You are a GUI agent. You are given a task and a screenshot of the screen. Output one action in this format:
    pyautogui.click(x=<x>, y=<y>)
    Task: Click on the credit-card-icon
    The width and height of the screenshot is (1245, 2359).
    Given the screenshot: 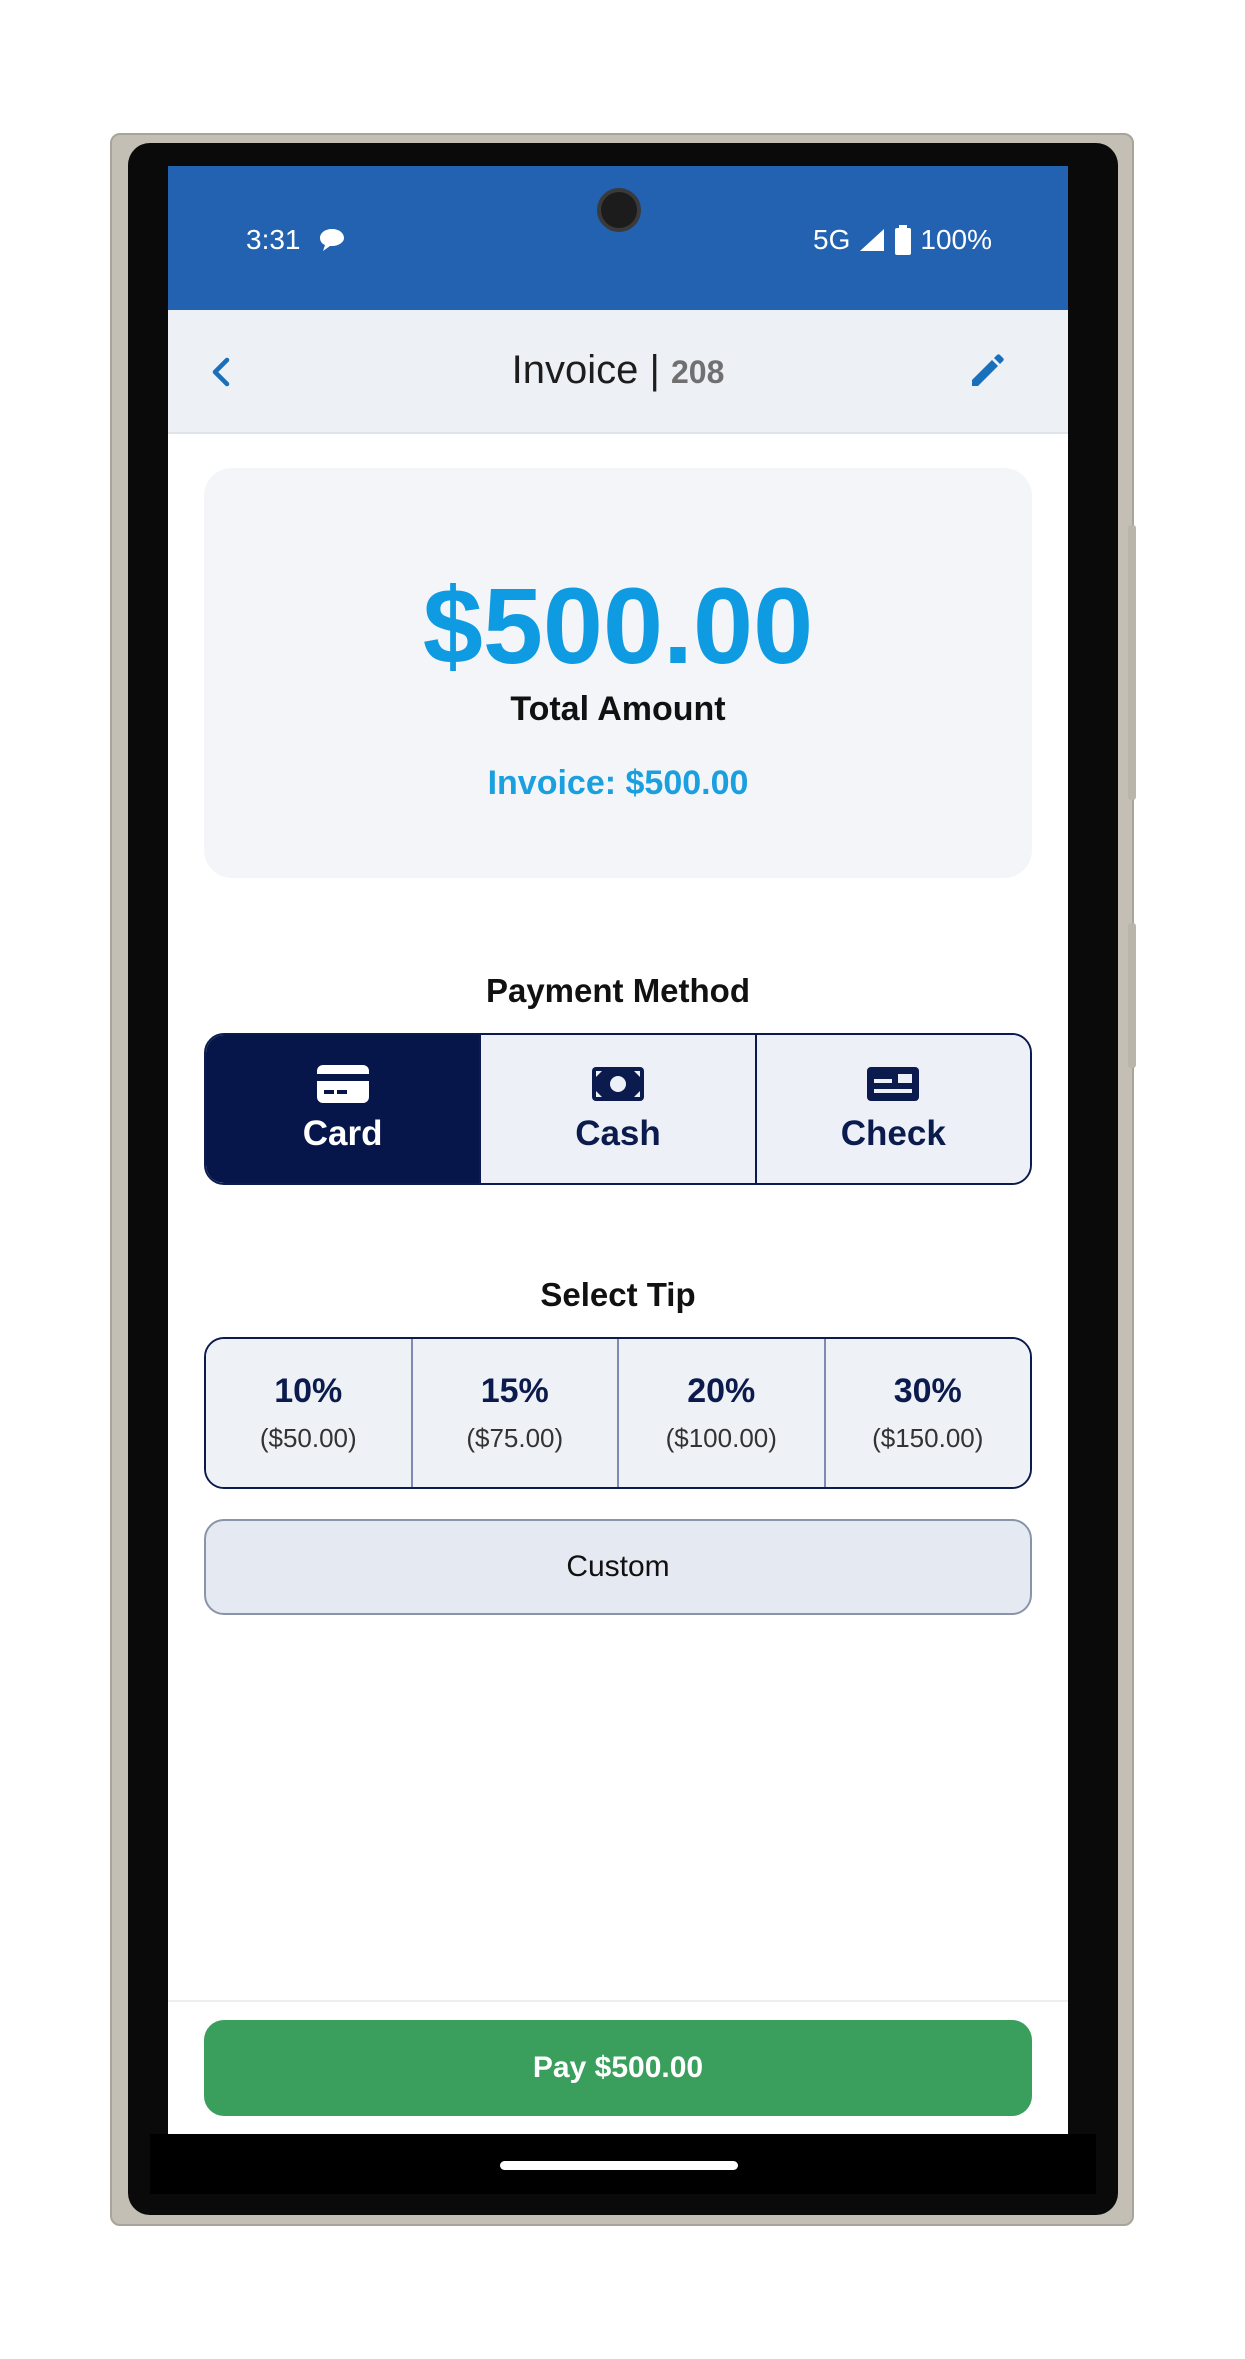 What is the action you would take?
    pyautogui.click(x=342, y=1084)
    